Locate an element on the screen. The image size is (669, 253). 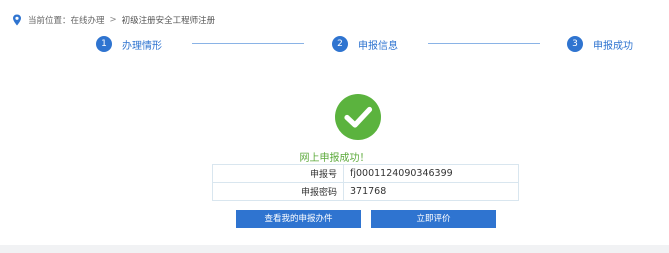
step-1: 1 办理情形 is located at coordinates (129, 44).